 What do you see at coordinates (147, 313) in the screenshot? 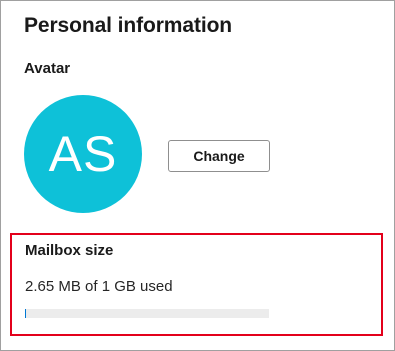
I see `mailbox-usage-bar` at bounding box center [147, 313].